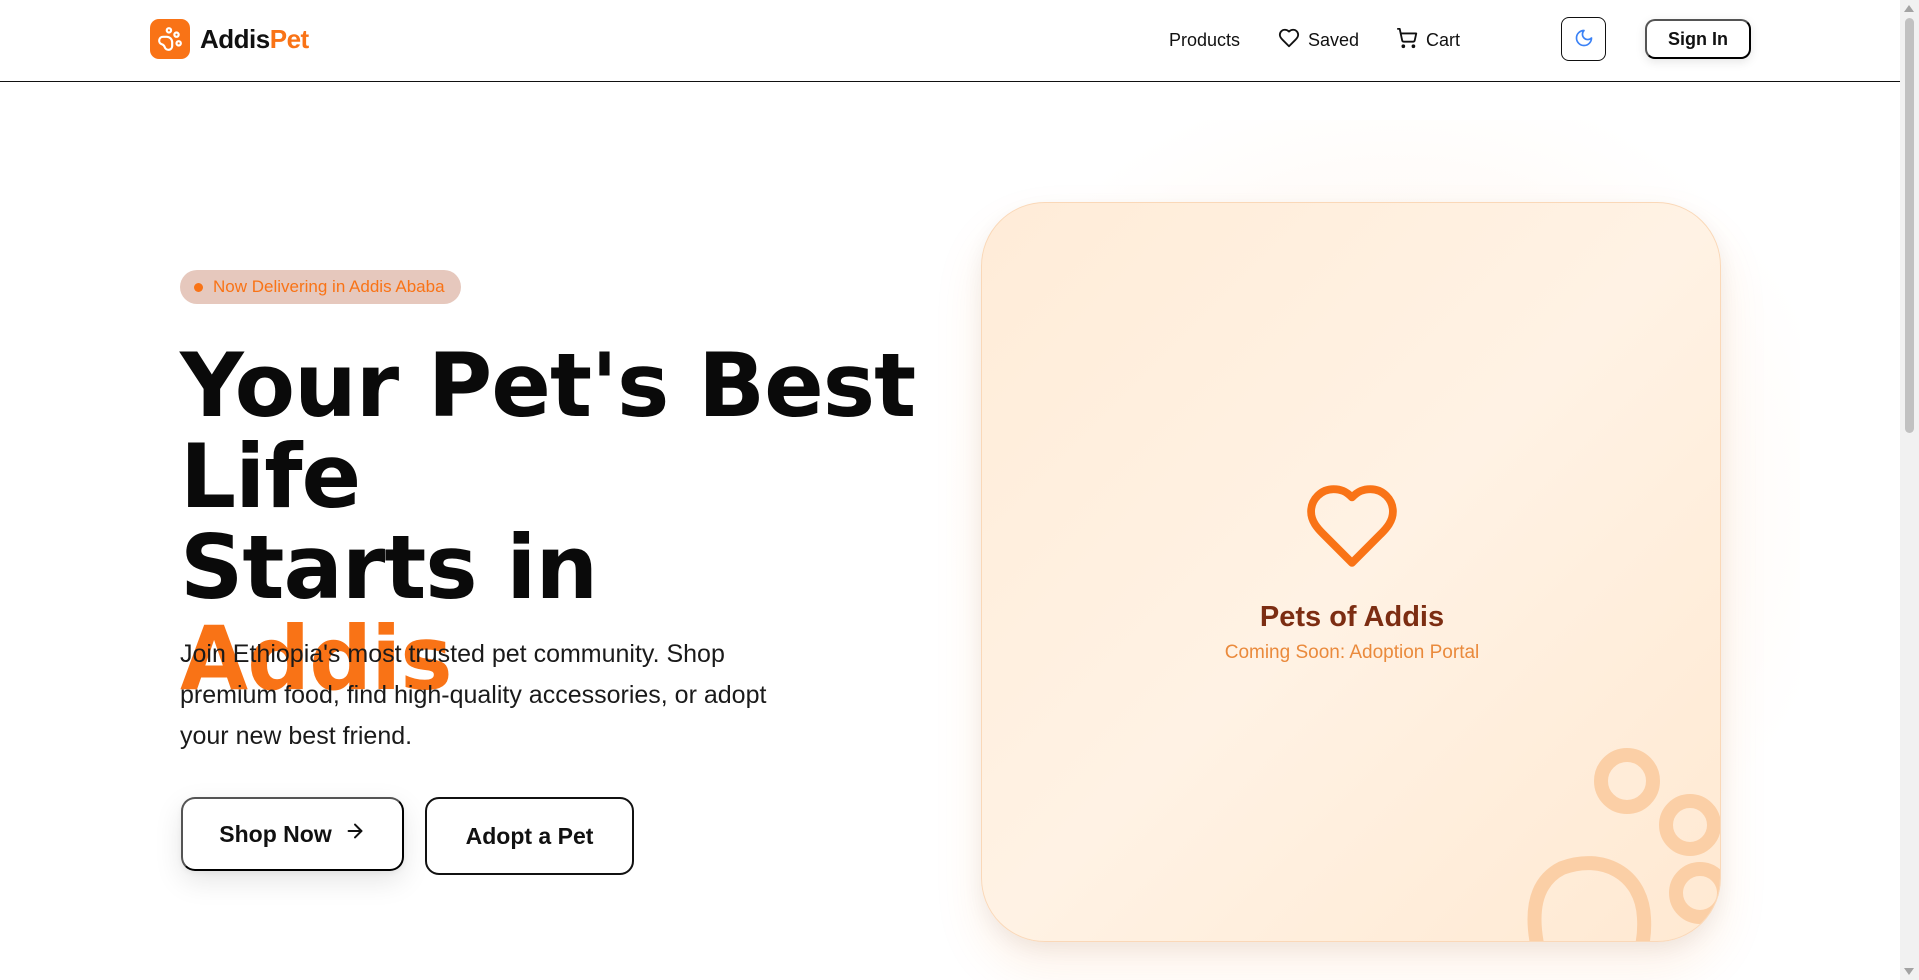  Describe the element at coordinates (548, 385) in the screenshot. I see `headline-line-1: Your Pet's Best` at that location.